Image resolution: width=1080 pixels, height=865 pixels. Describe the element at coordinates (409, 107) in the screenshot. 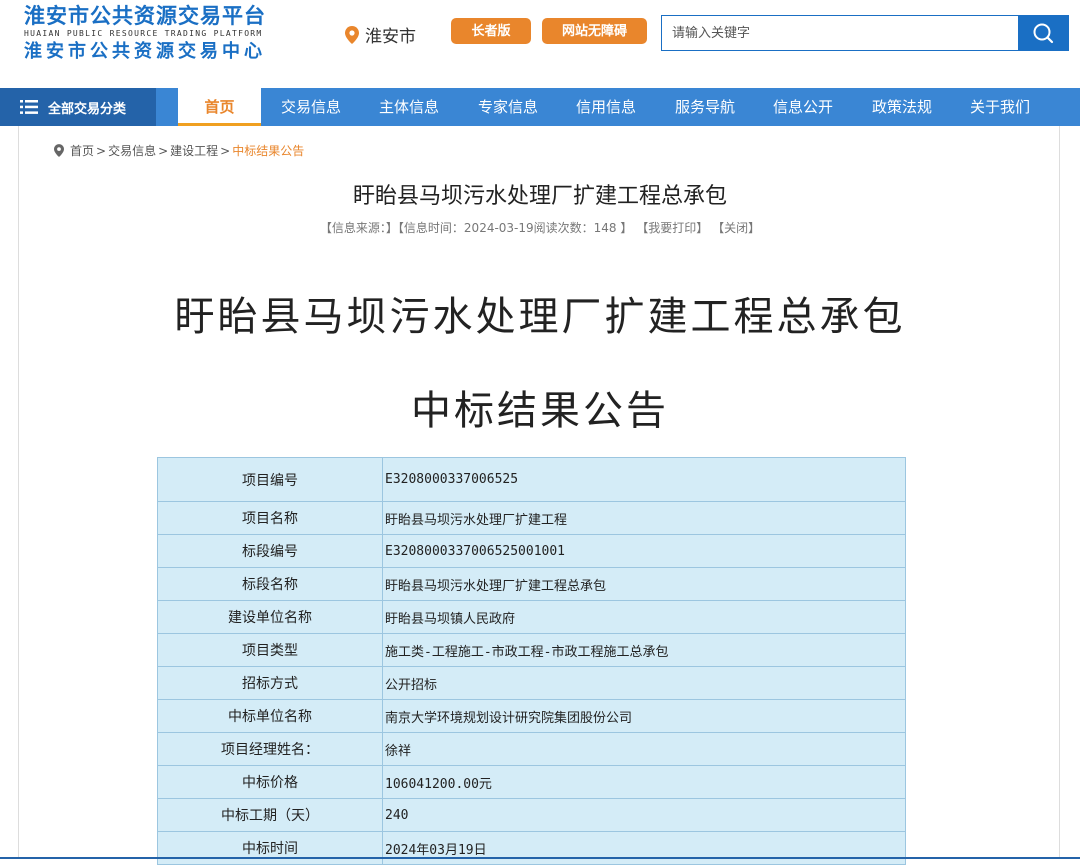

I see `nav-entity-info: 主体信息` at that location.